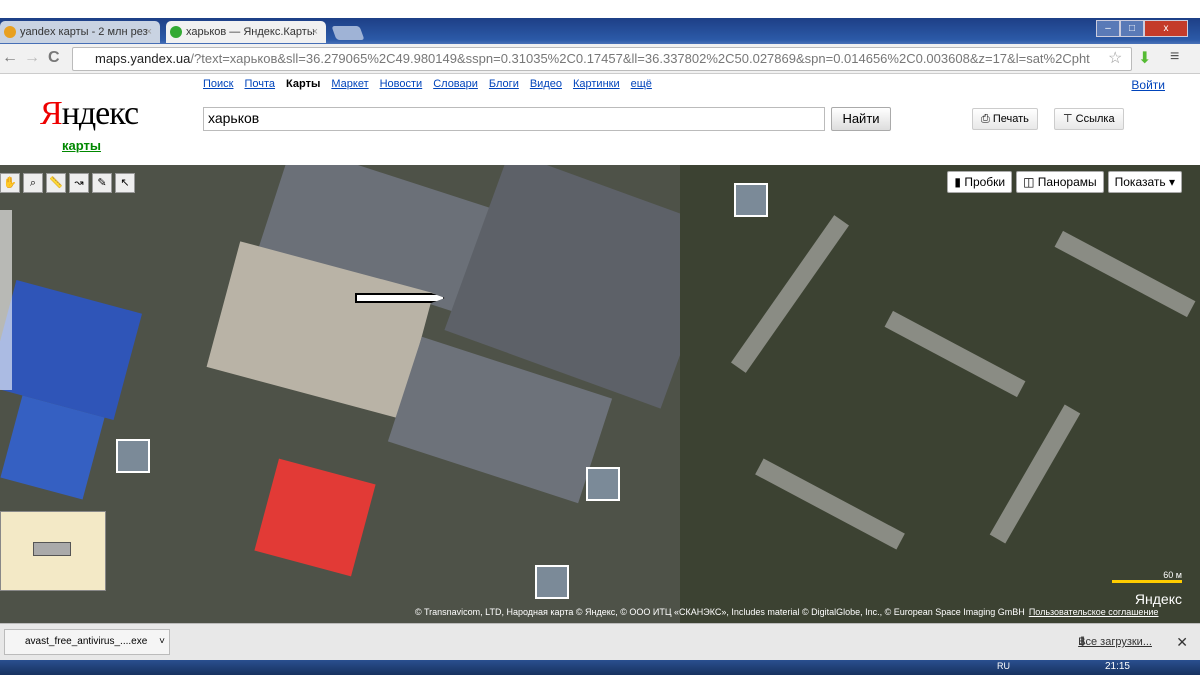 This screenshot has width=1200, height=675. What do you see at coordinates (303, 84) in the screenshot?
I see `nav-maps: Карты` at bounding box center [303, 84].